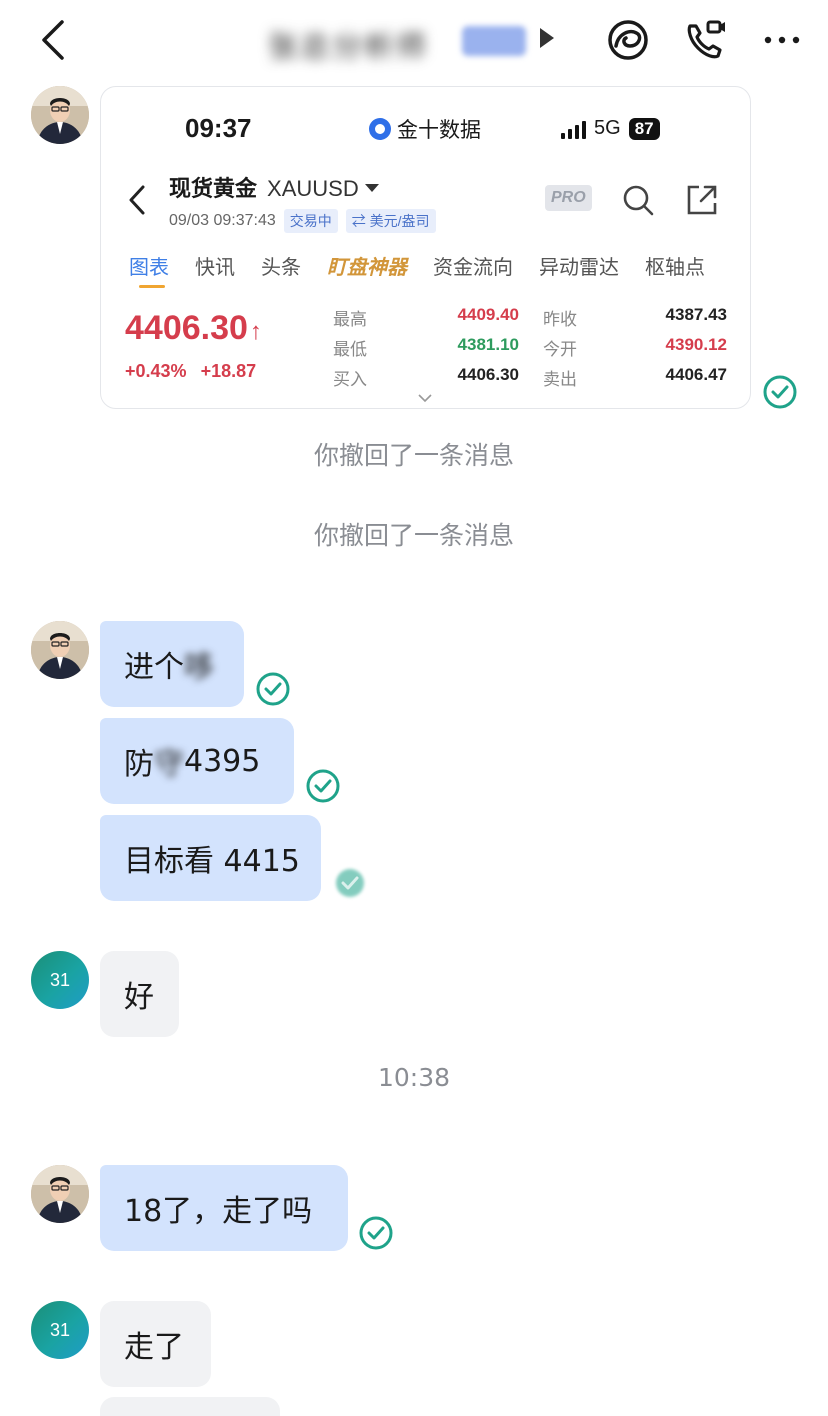 Image resolution: width=828 pixels, height=1416 pixels. I want to click on price-change: +0.43% +18.87, so click(190, 371).